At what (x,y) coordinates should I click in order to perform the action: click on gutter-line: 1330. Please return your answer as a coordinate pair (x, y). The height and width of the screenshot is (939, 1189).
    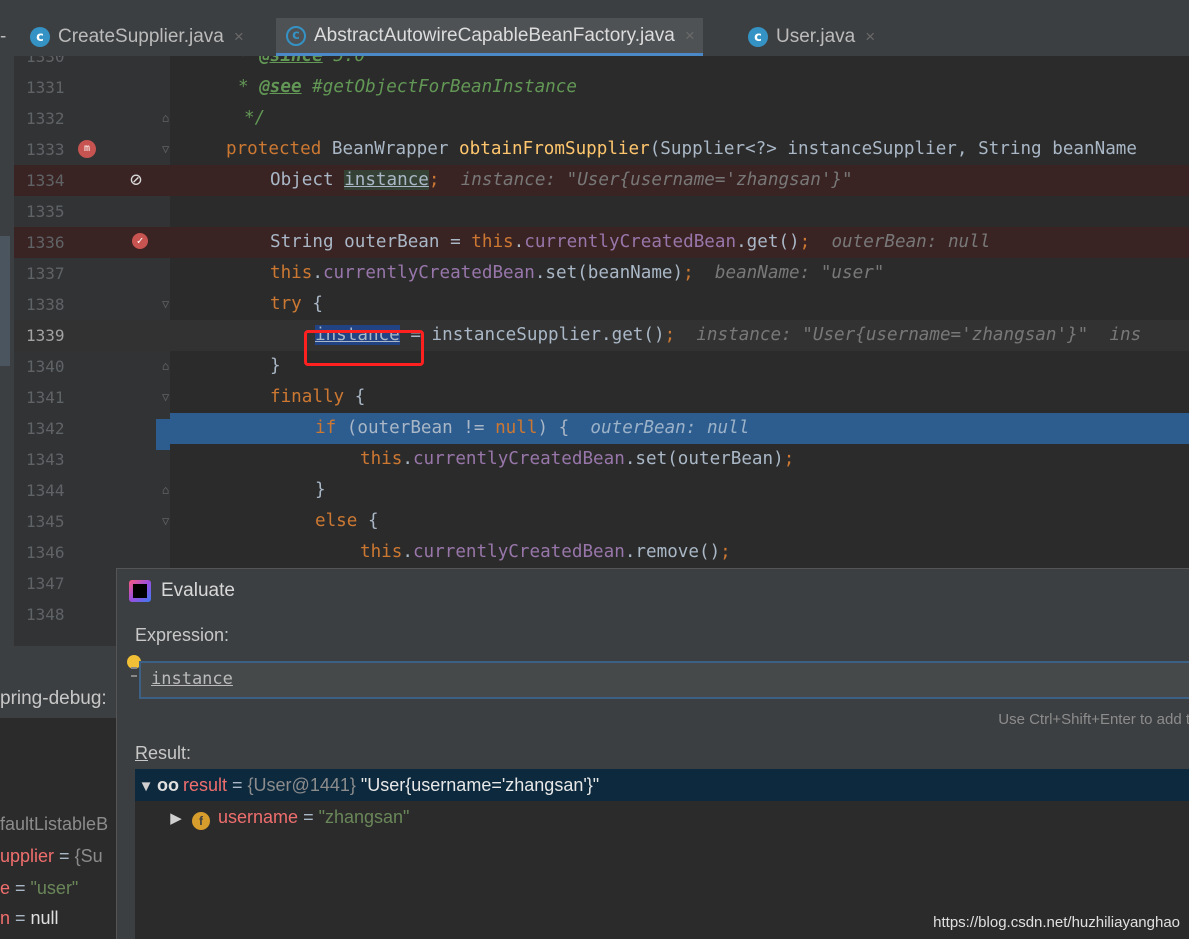
    Looking at the image, I should click on (45, 61).